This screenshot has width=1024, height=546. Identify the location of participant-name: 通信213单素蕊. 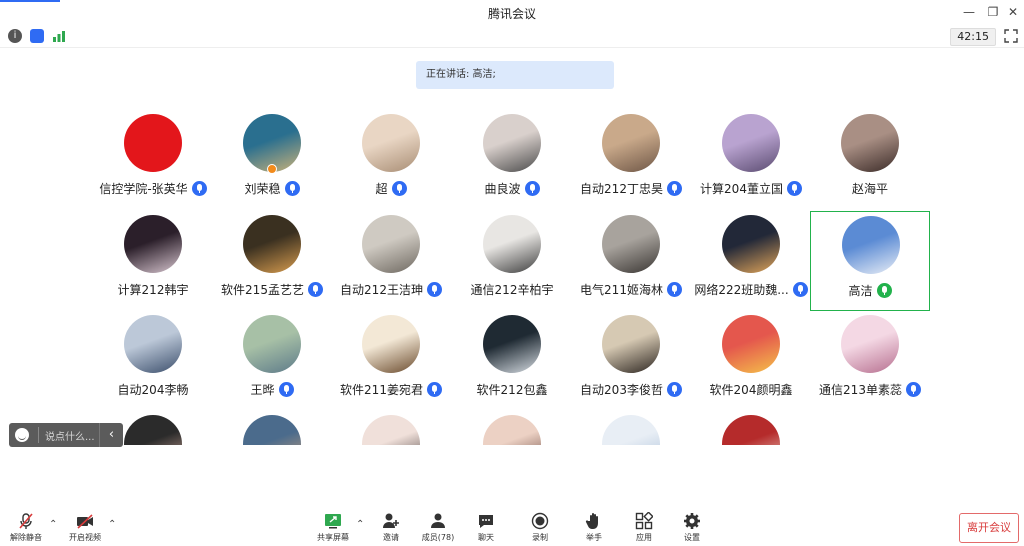
(860, 390).